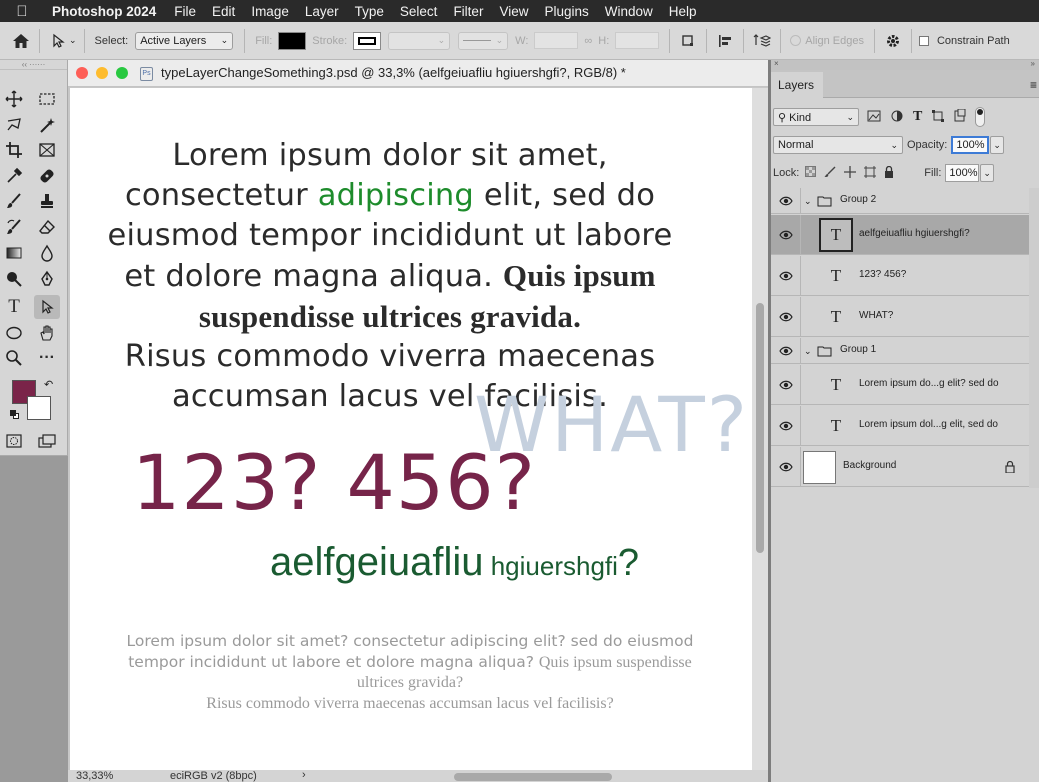 The width and height of the screenshot is (1039, 782). What do you see at coordinates (889, 173) in the screenshot?
I see `lock-all-icon` at bounding box center [889, 173].